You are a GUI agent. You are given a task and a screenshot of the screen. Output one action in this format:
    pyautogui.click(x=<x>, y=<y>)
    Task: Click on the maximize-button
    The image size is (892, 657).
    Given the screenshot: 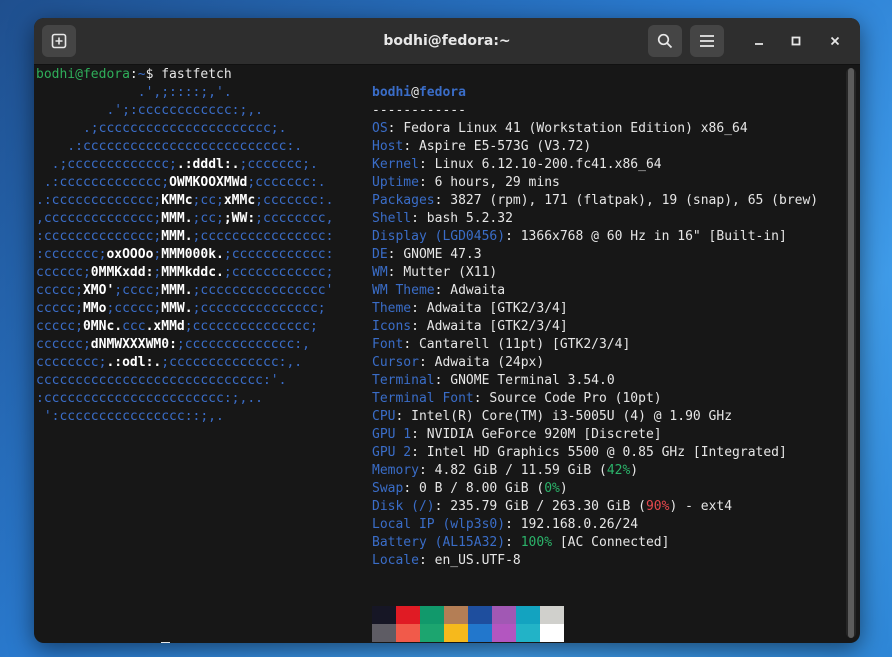 What is the action you would take?
    pyautogui.click(x=796, y=41)
    